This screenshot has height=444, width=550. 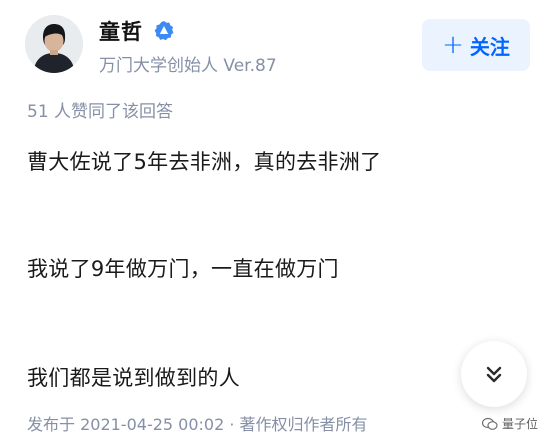 I want to click on avatar, so click(x=54, y=44).